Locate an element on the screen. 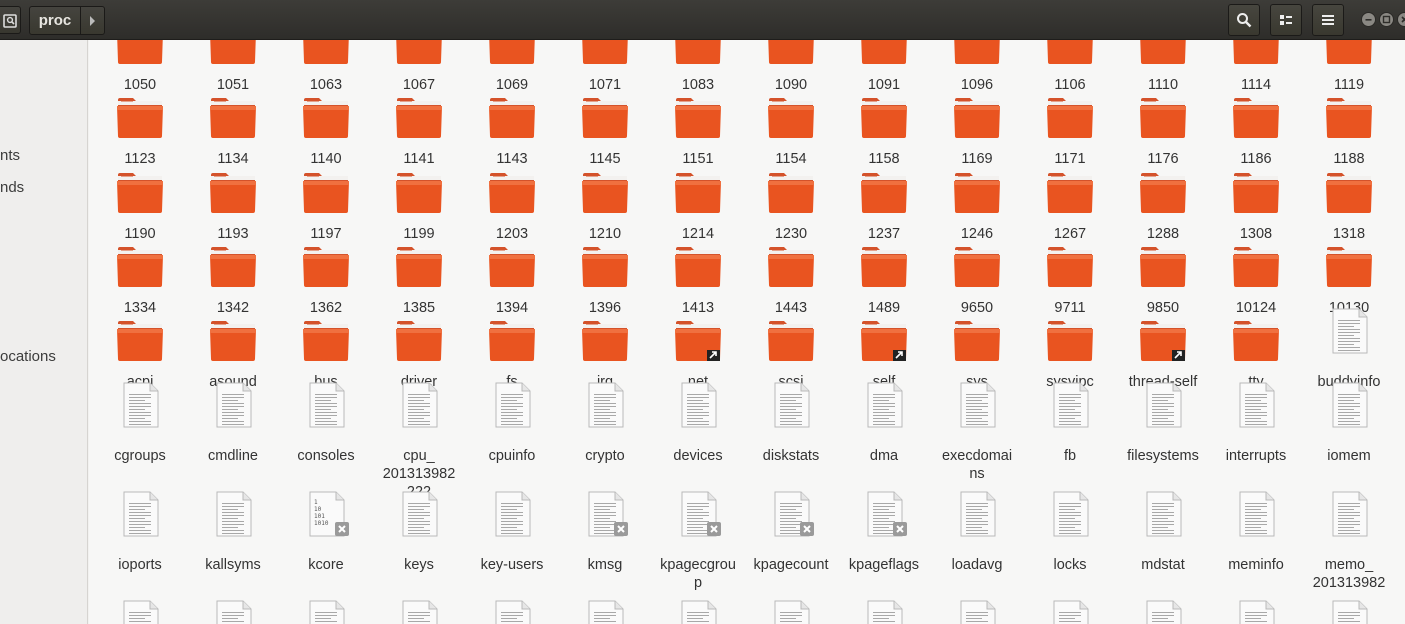 The image size is (1405, 624). file-name-label: diskstats is located at coordinates (791, 456).